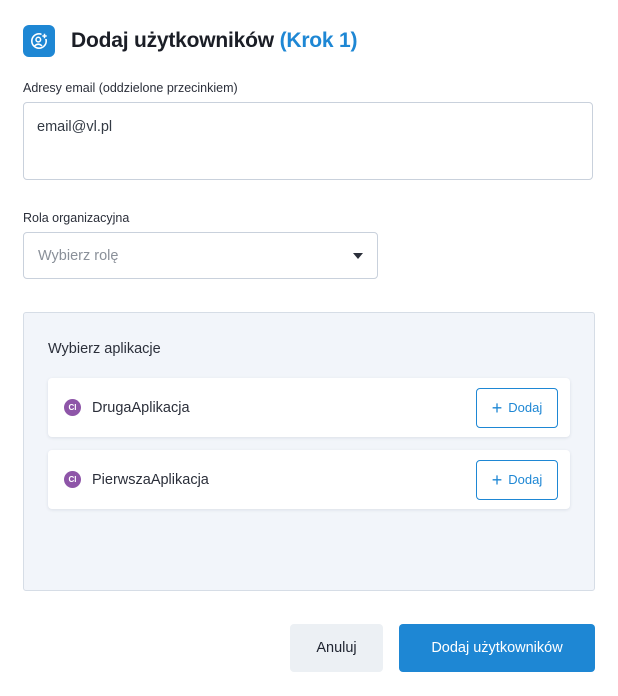  I want to click on email-label: Adresy email (oddzielone przecinkiem), so click(130, 88).